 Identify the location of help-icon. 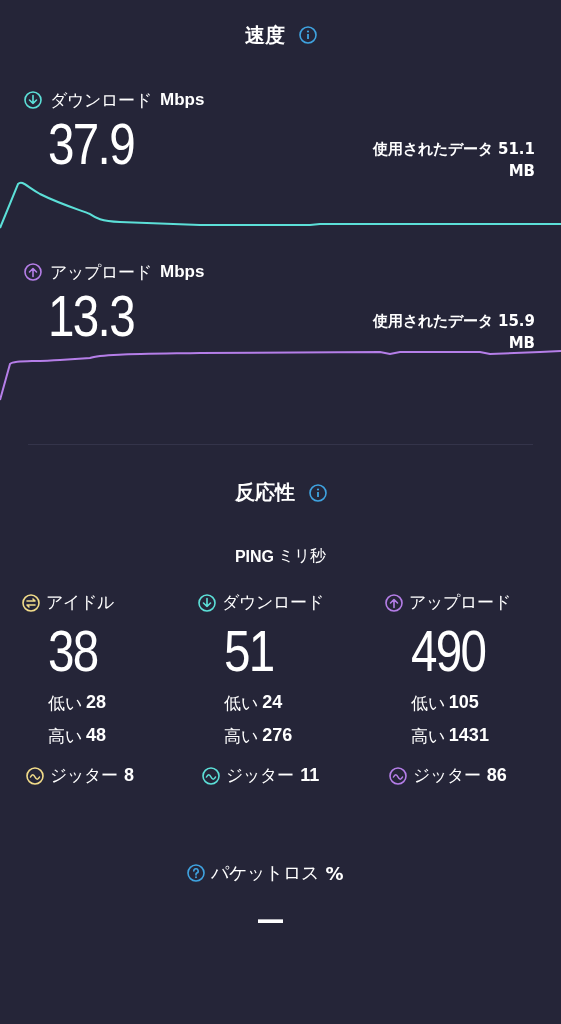
(196, 873).